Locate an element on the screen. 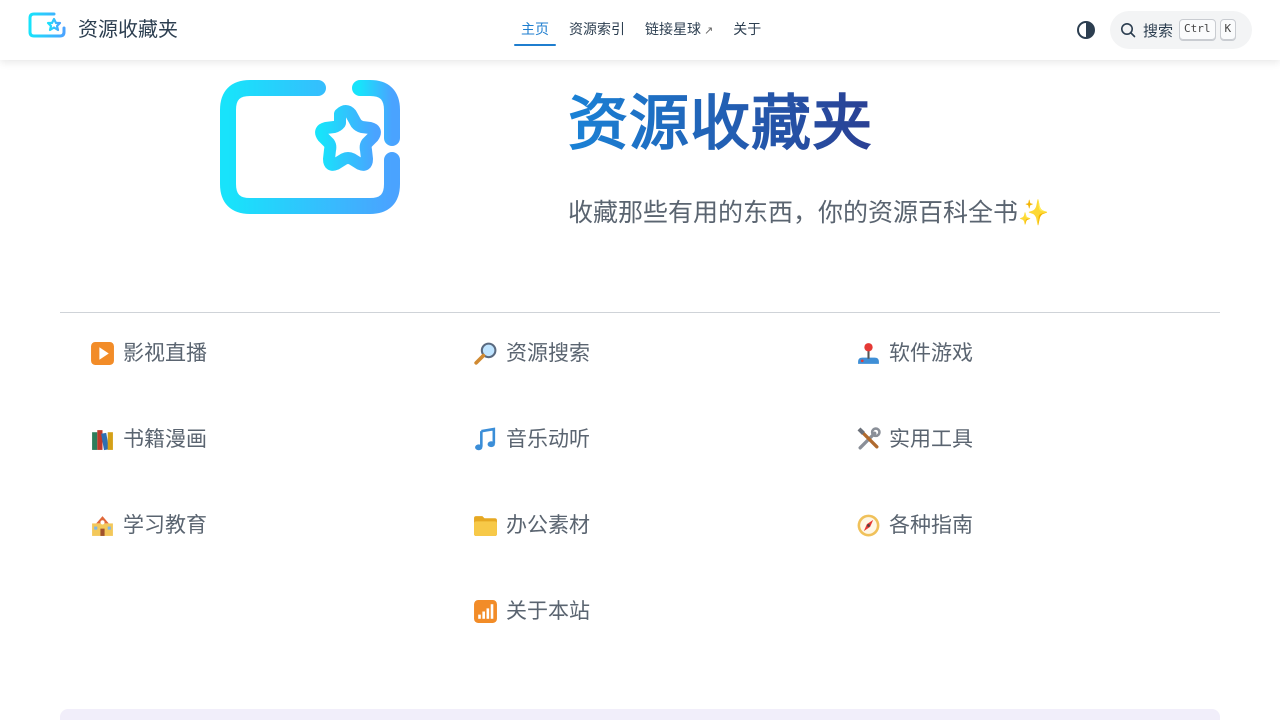 The height and width of the screenshot is (720, 1280). category-link-music: 音乐动听 is located at coordinates (531, 439).